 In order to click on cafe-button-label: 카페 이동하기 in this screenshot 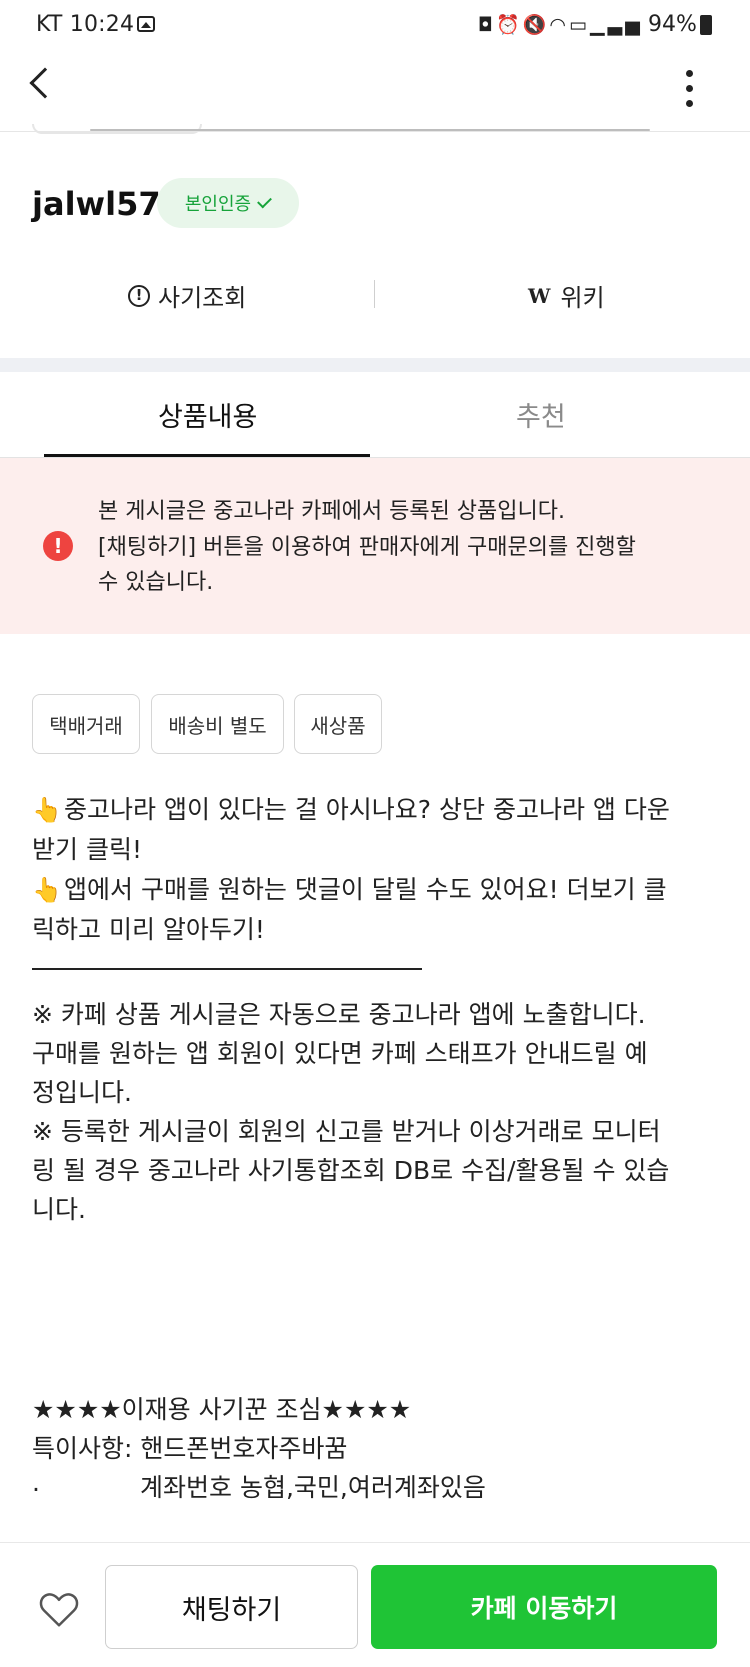, I will do `click(544, 1608)`.